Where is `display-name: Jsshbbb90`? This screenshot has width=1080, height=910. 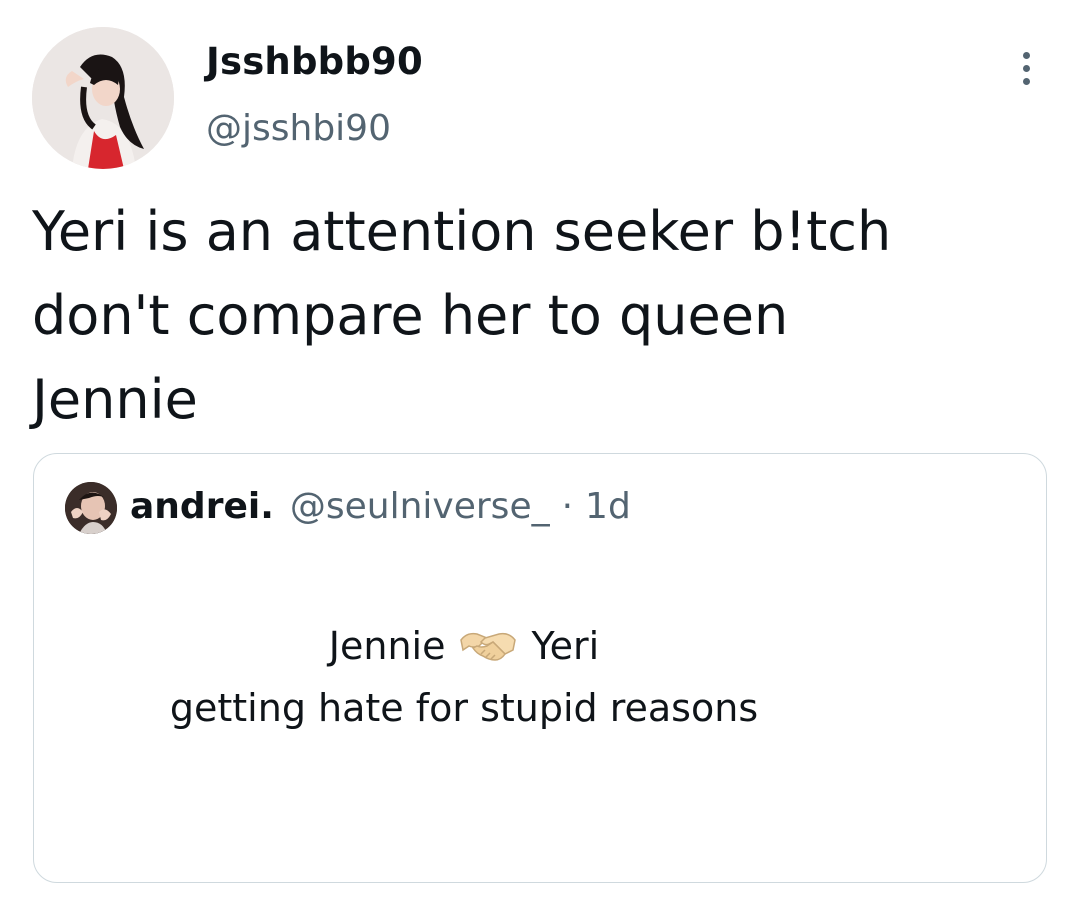
display-name: Jsshbbb90 is located at coordinates (314, 61).